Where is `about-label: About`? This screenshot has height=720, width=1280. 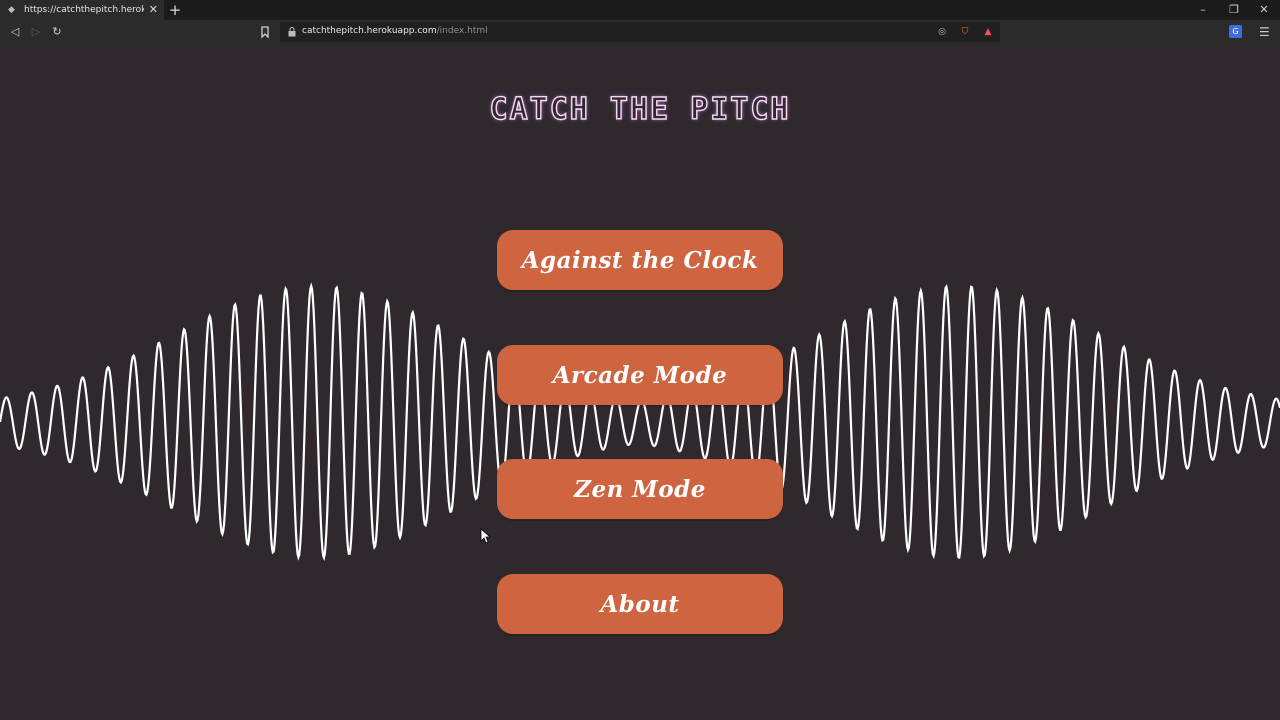
about-label: About is located at coordinates (640, 604).